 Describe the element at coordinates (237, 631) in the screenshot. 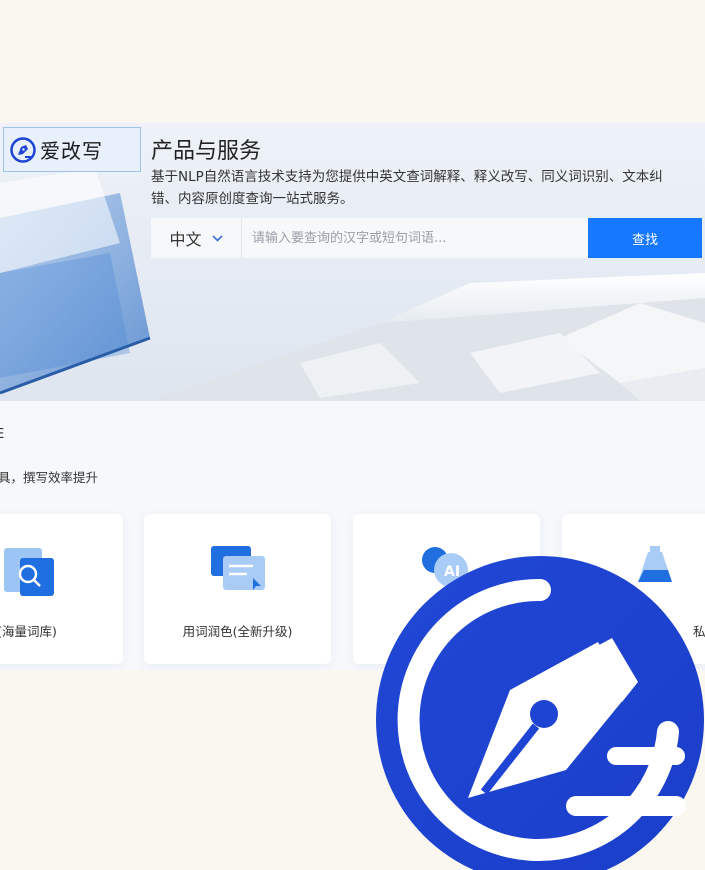

I see `feature-card-label: 用词润色(全新升级)` at that location.